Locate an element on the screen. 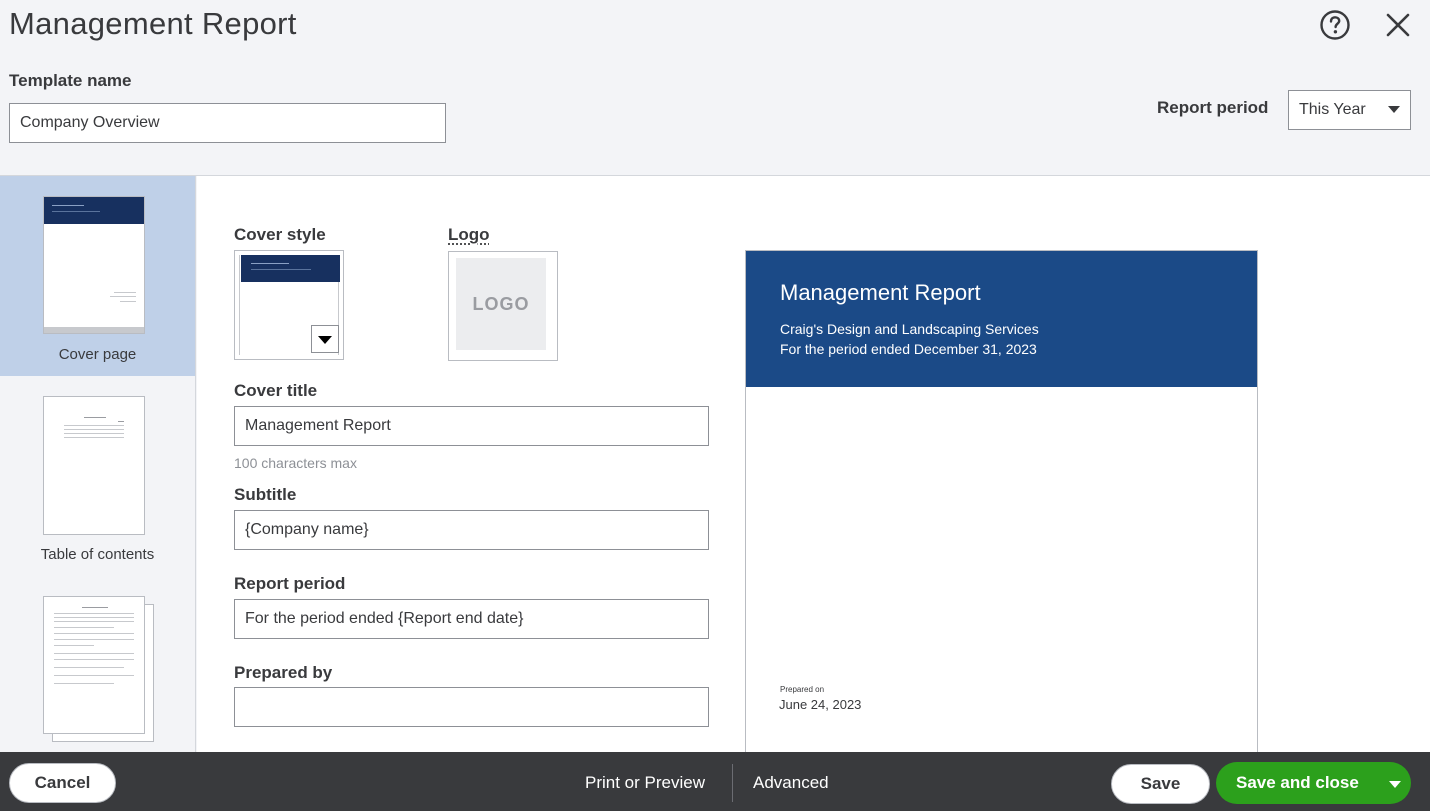 The width and height of the screenshot is (1430, 811). logo-placeholder: LOGO is located at coordinates (501, 304).